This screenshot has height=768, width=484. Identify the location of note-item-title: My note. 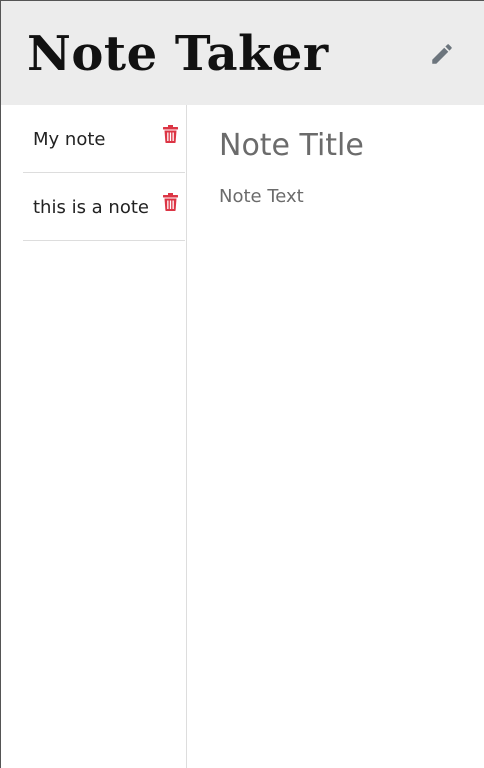
(69, 140).